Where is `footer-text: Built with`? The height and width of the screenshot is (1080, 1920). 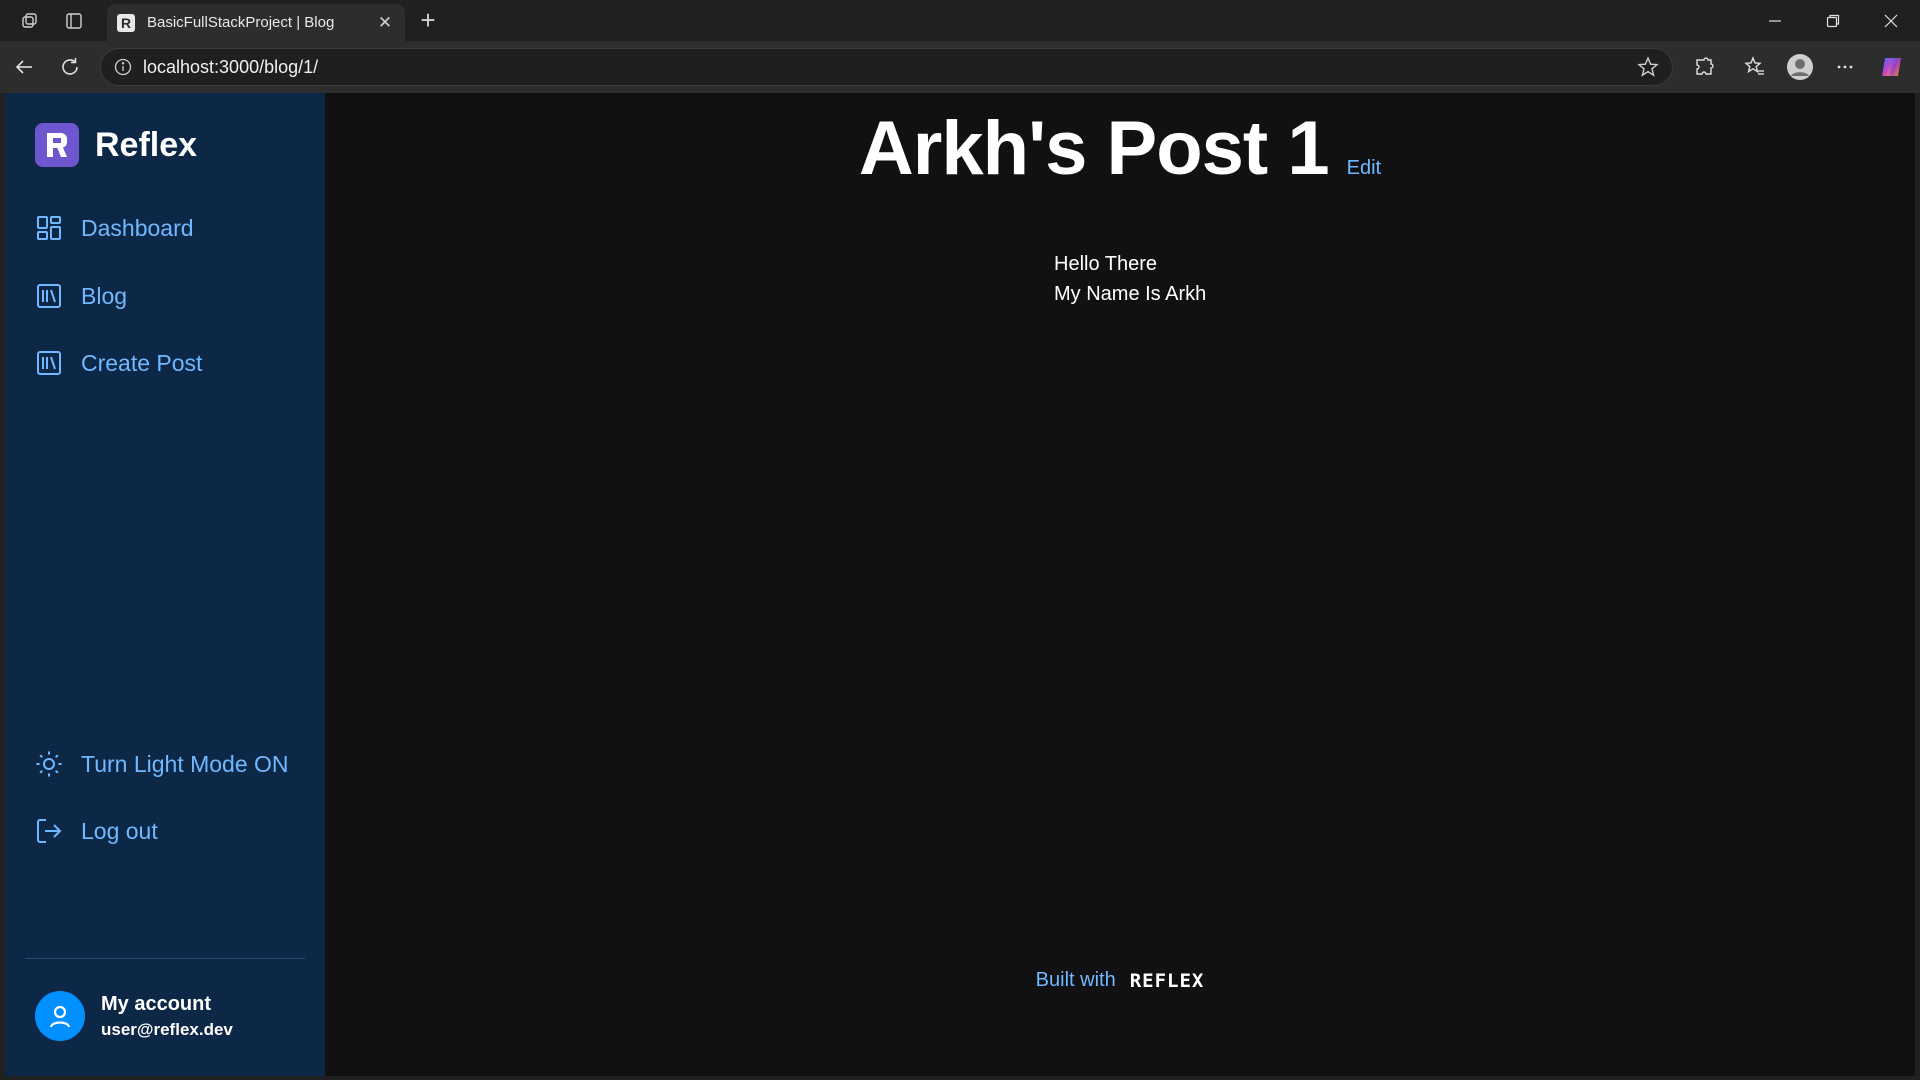 footer-text: Built with is located at coordinates (1076, 980).